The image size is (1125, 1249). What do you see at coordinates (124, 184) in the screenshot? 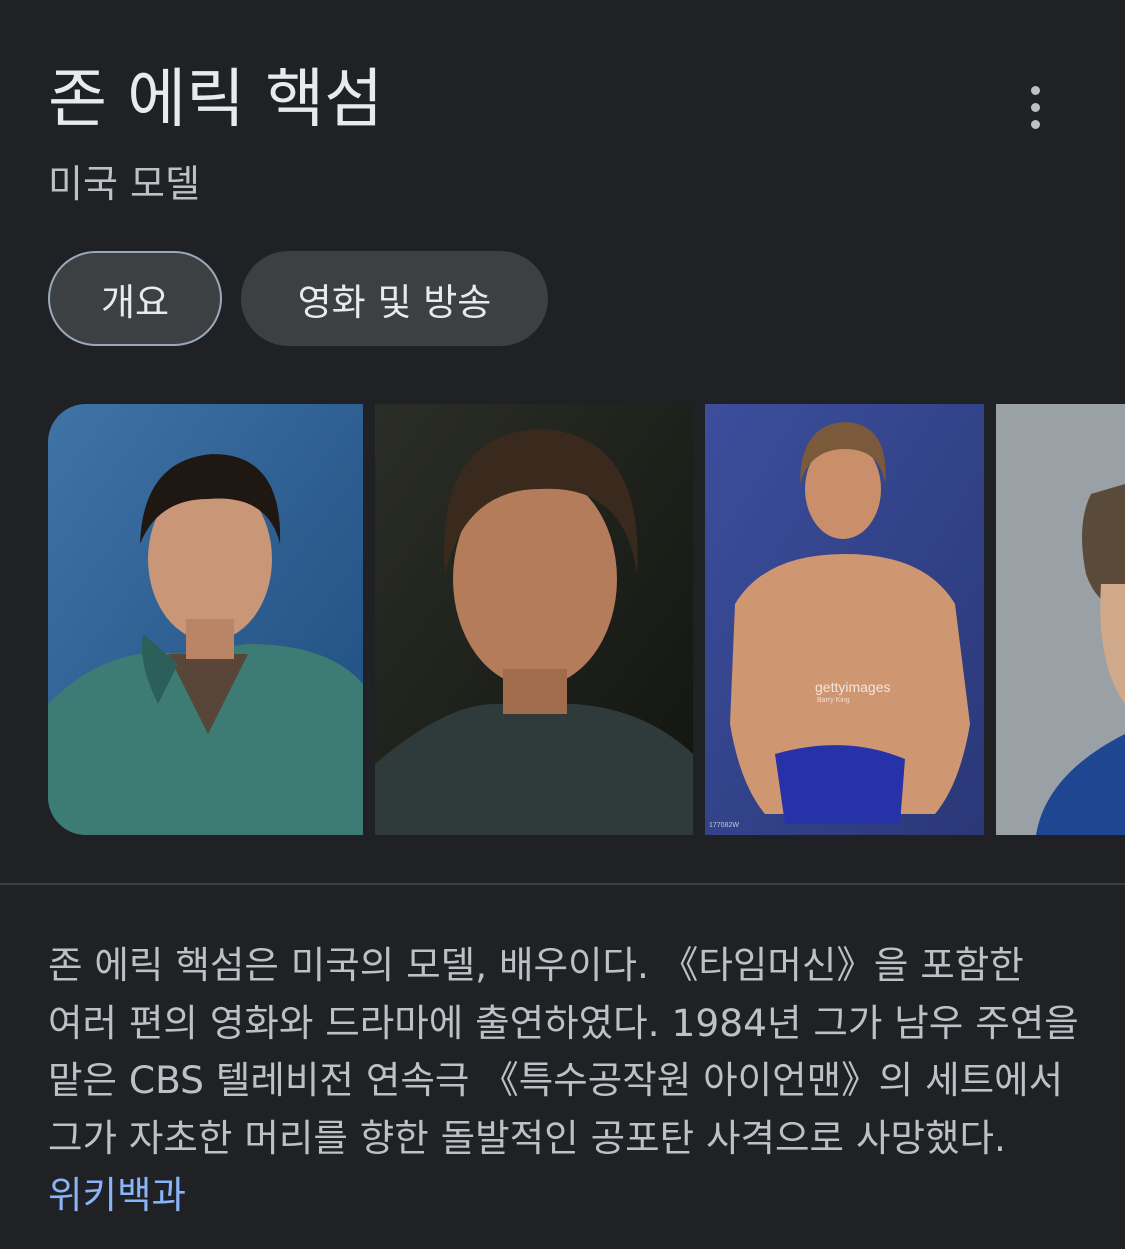
I see `page-subtitle: 미국 모델` at bounding box center [124, 184].